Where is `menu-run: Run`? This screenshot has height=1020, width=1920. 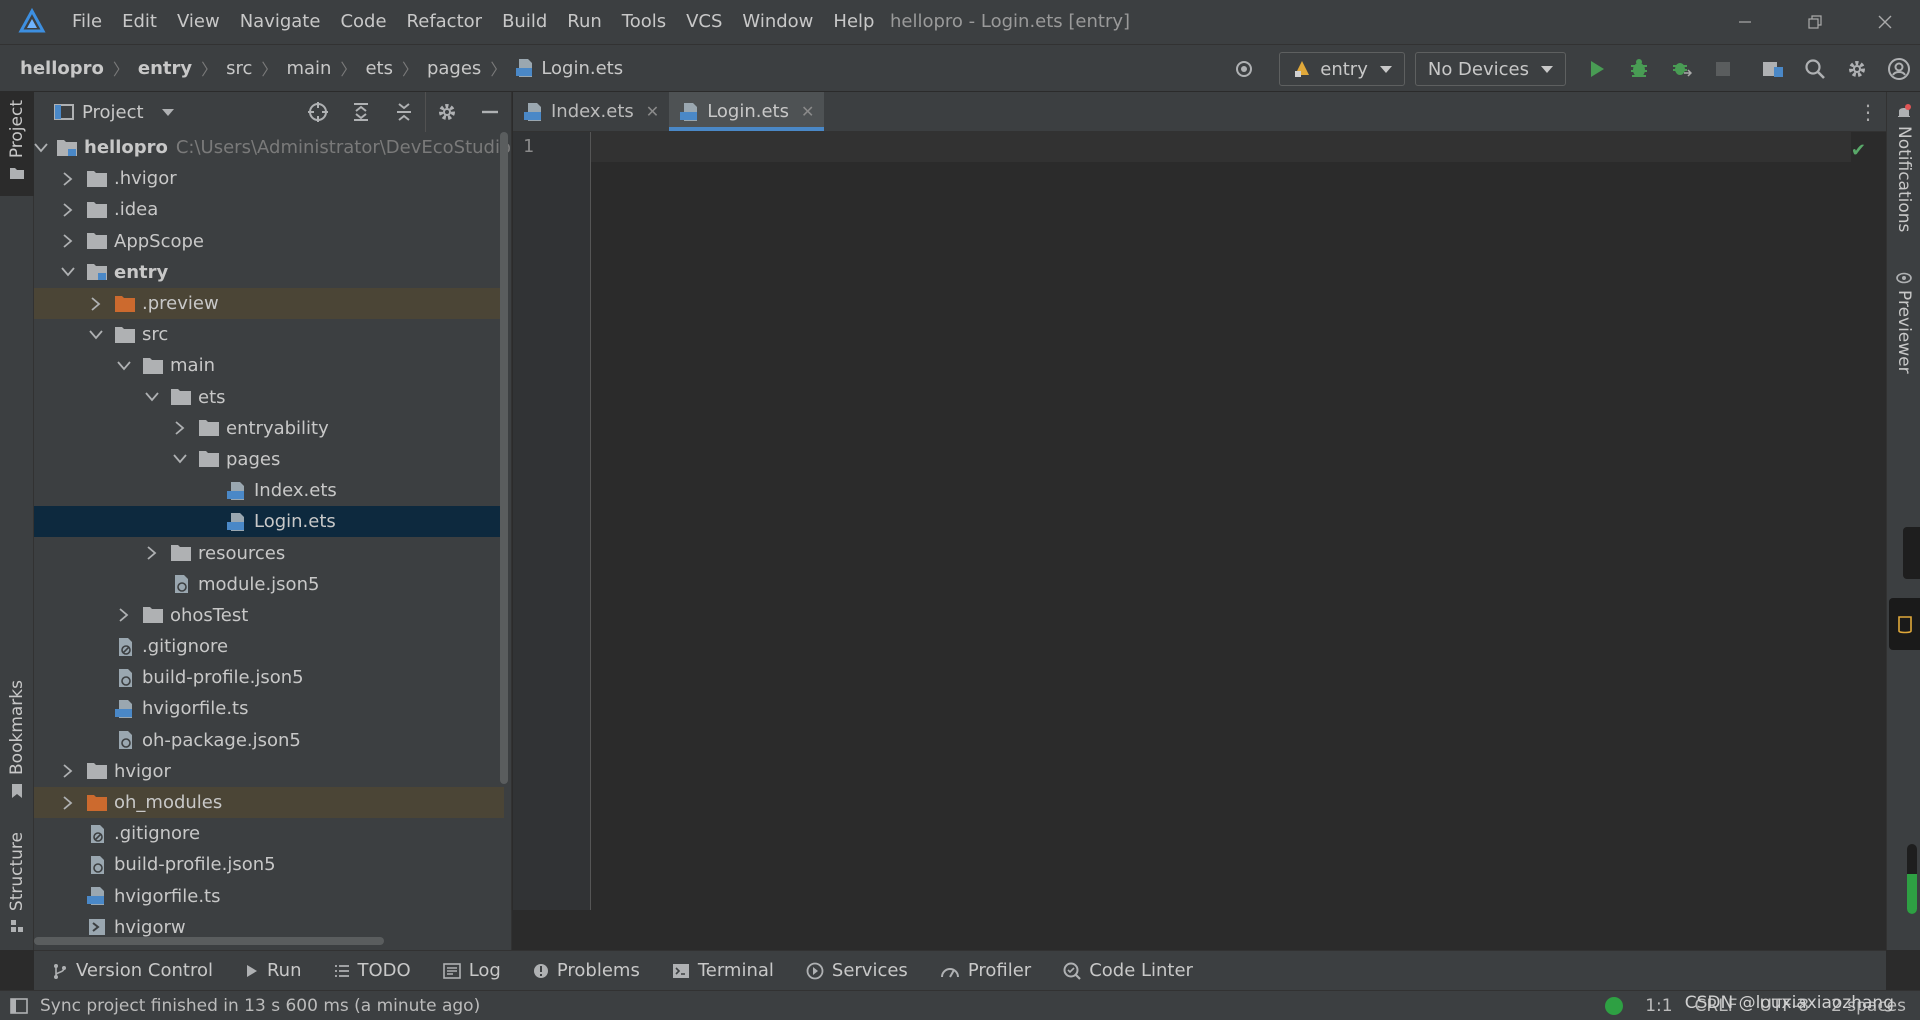 menu-run: Run is located at coordinates (584, 22).